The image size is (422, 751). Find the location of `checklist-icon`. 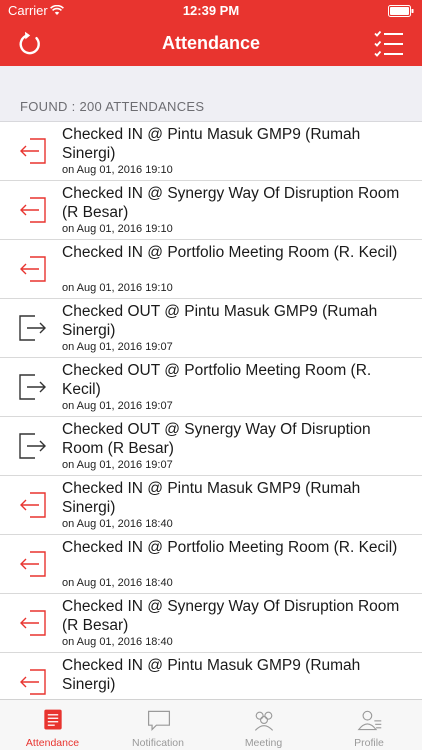

checklist-icon is located at coordinates (389, 44).